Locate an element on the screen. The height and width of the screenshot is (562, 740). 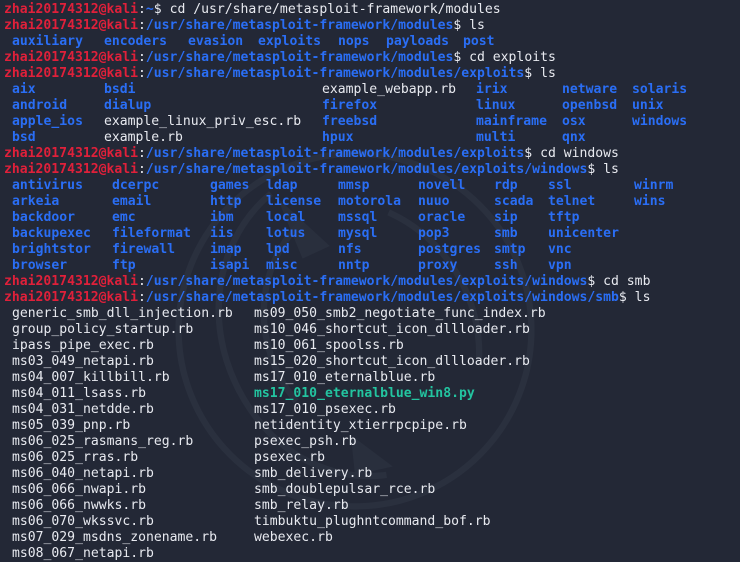
directory-entry: antivirus is located at coordinates (47, 185).